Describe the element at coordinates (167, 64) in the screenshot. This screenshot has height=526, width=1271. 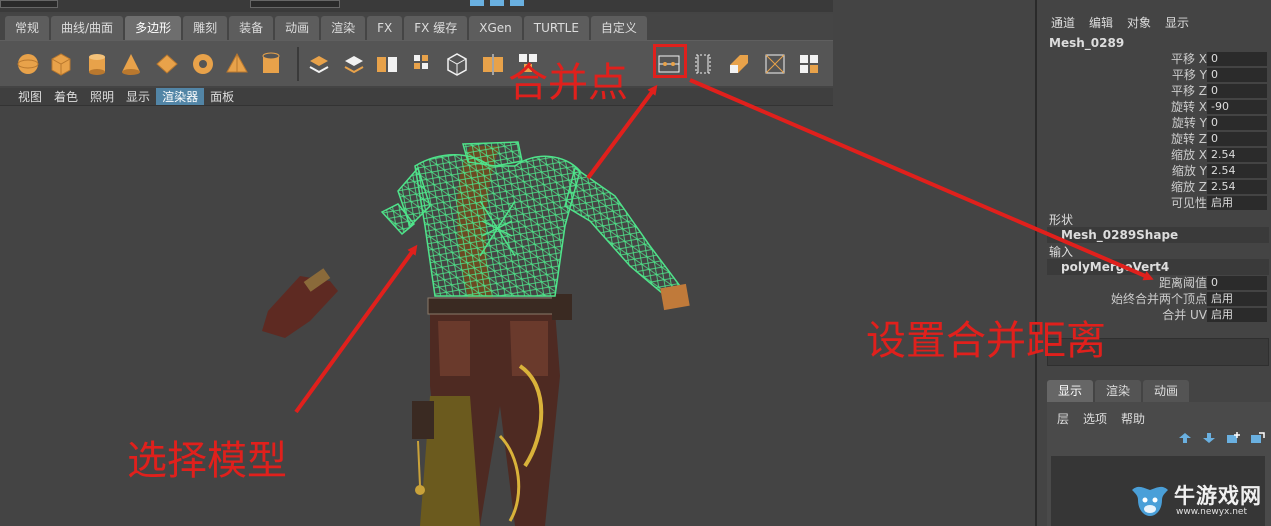
I see `plane-icon` at that location.